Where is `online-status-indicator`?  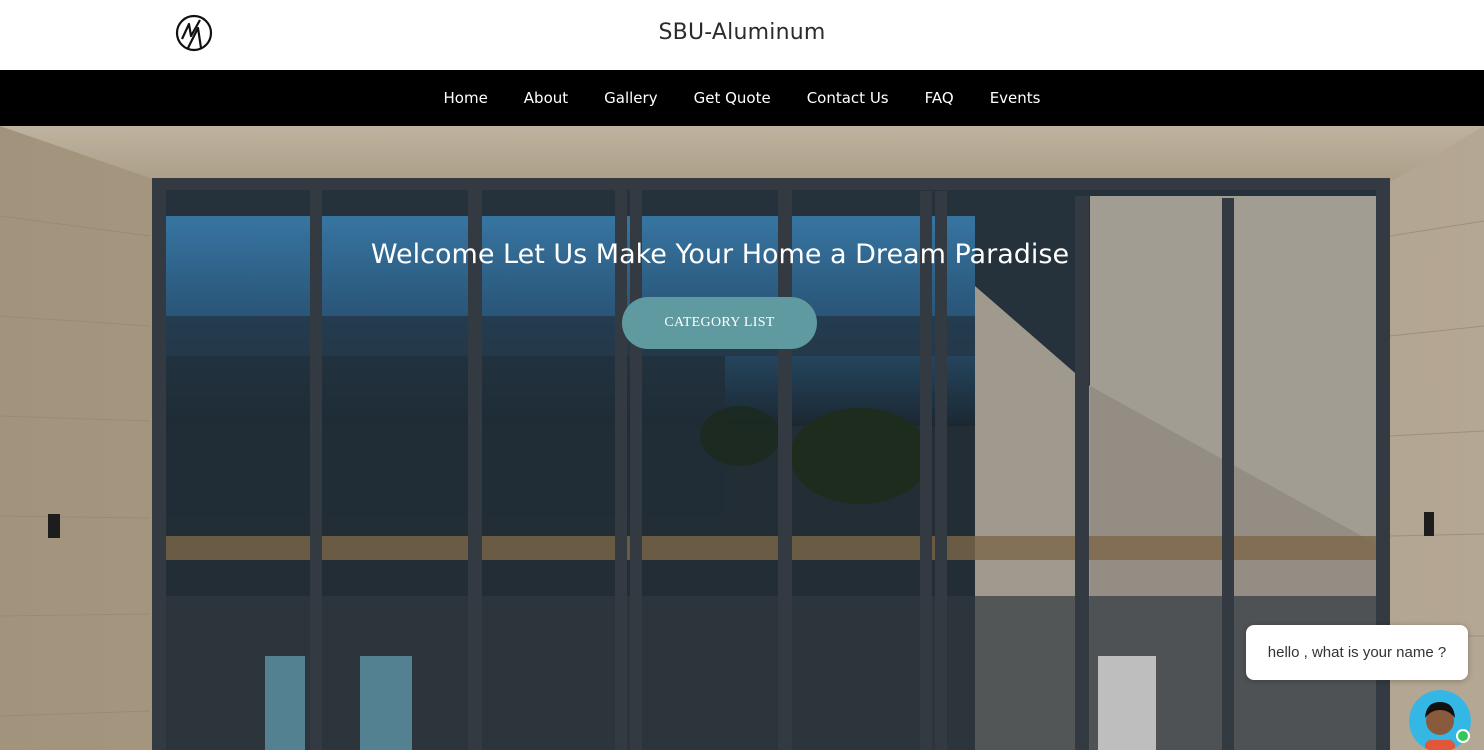 online-status-indicator is located at coordinates (1463, 736).